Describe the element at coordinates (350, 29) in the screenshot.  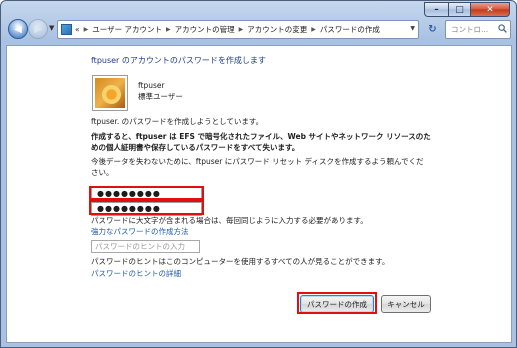
I see `breadcrumb-create-password: パスワードの作成` at that location.